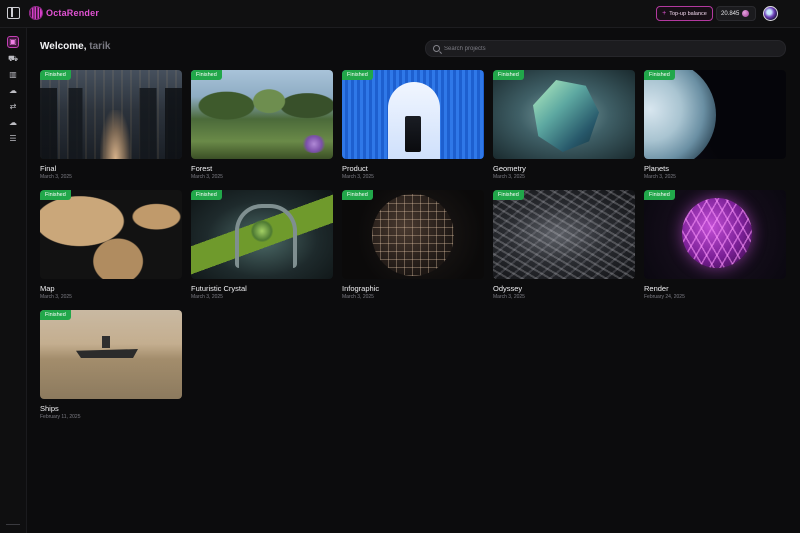 Image resolution: width=800 pixels, height=533 pixels. I want to click on building-icon: ▥, so click(13, 74).